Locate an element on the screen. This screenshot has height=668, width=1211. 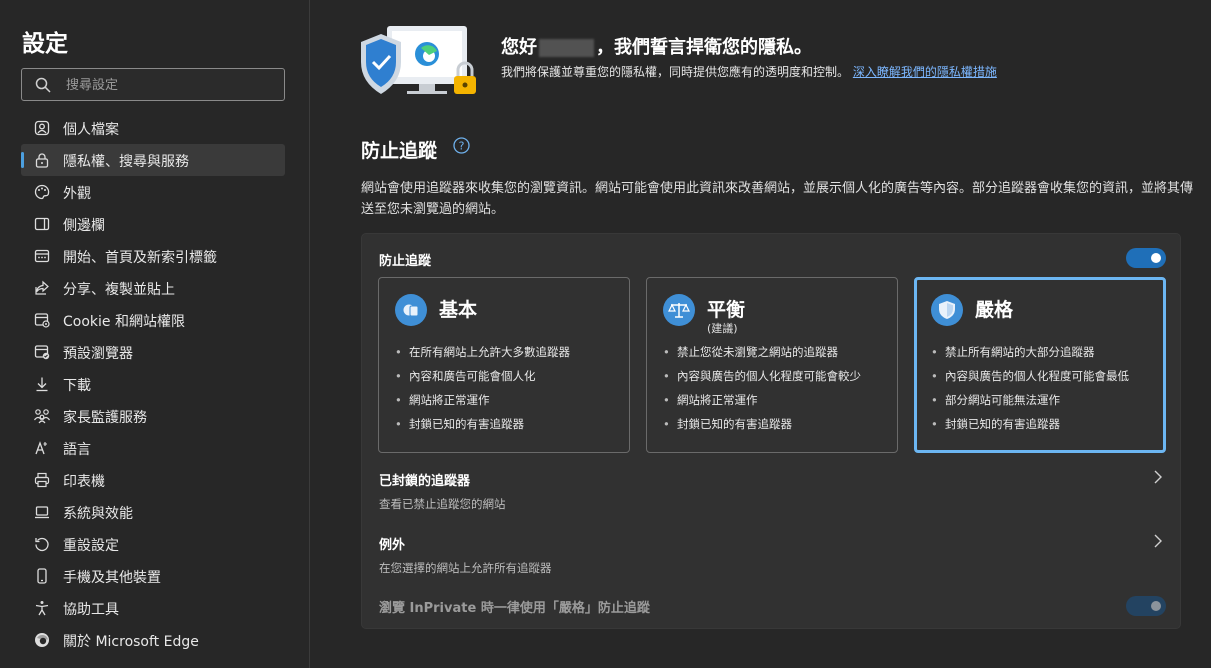
exceptions-title: 例外 is located at coordinates (392, 543).